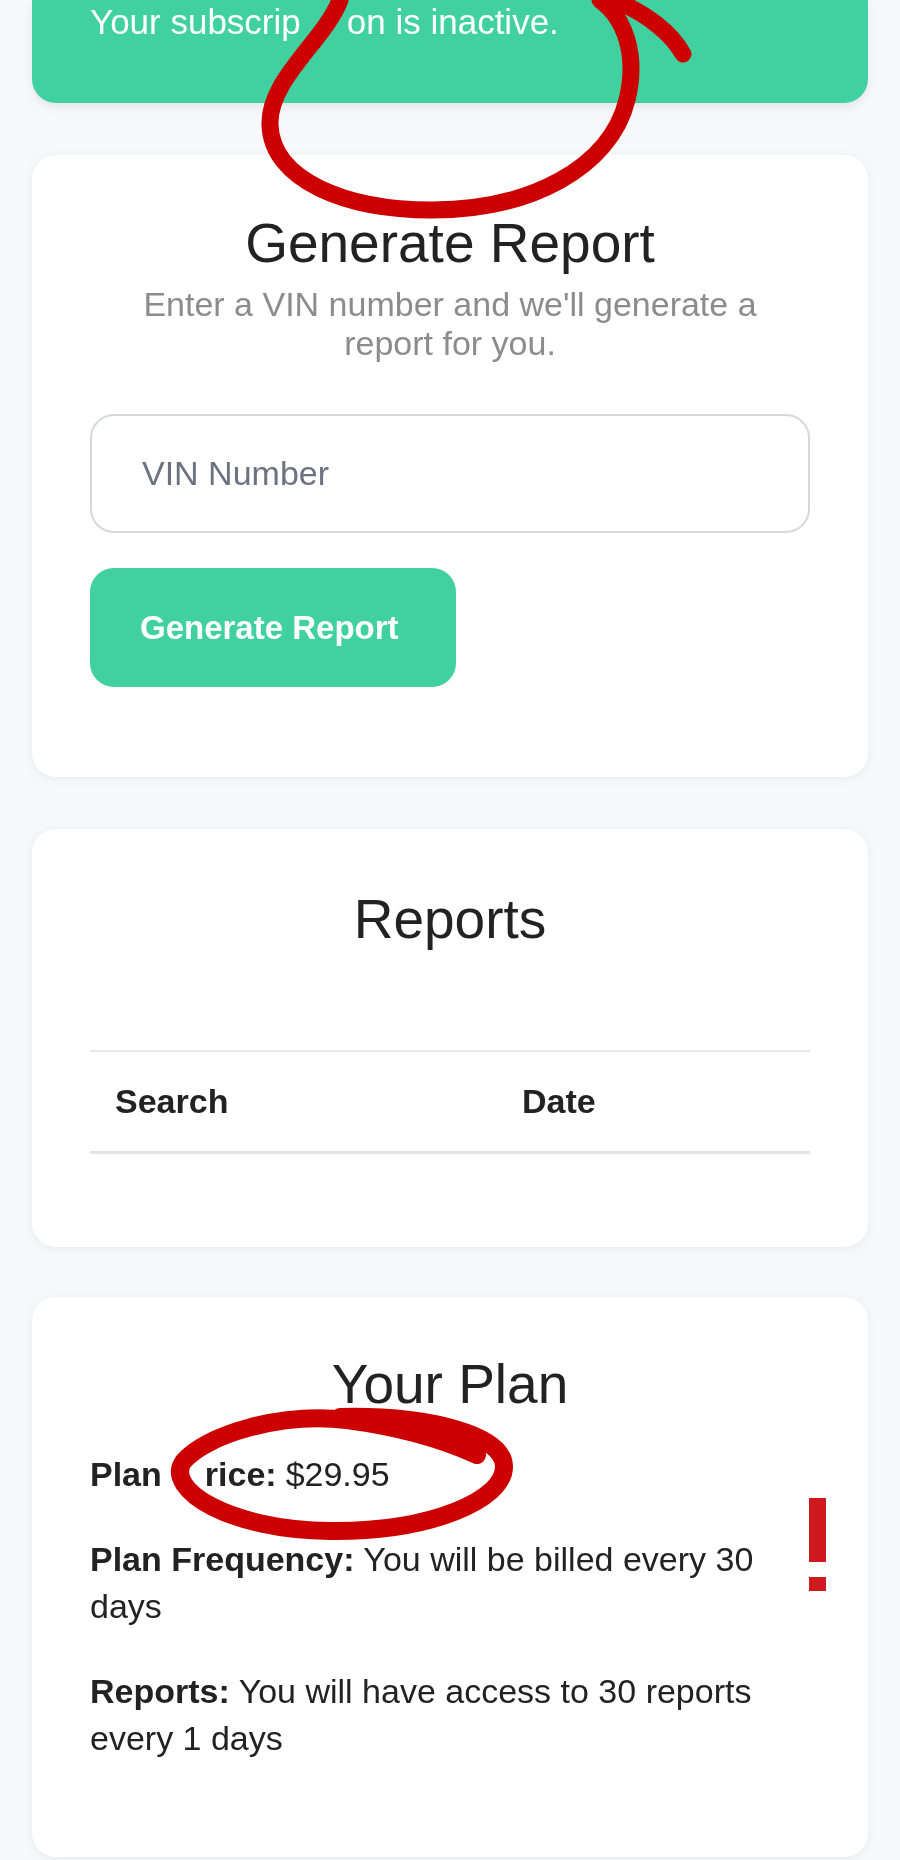  What do you see at coordinates (450, 919) in the screenshot?
I see `card-title: Reports` at bounding box center [450, 919].